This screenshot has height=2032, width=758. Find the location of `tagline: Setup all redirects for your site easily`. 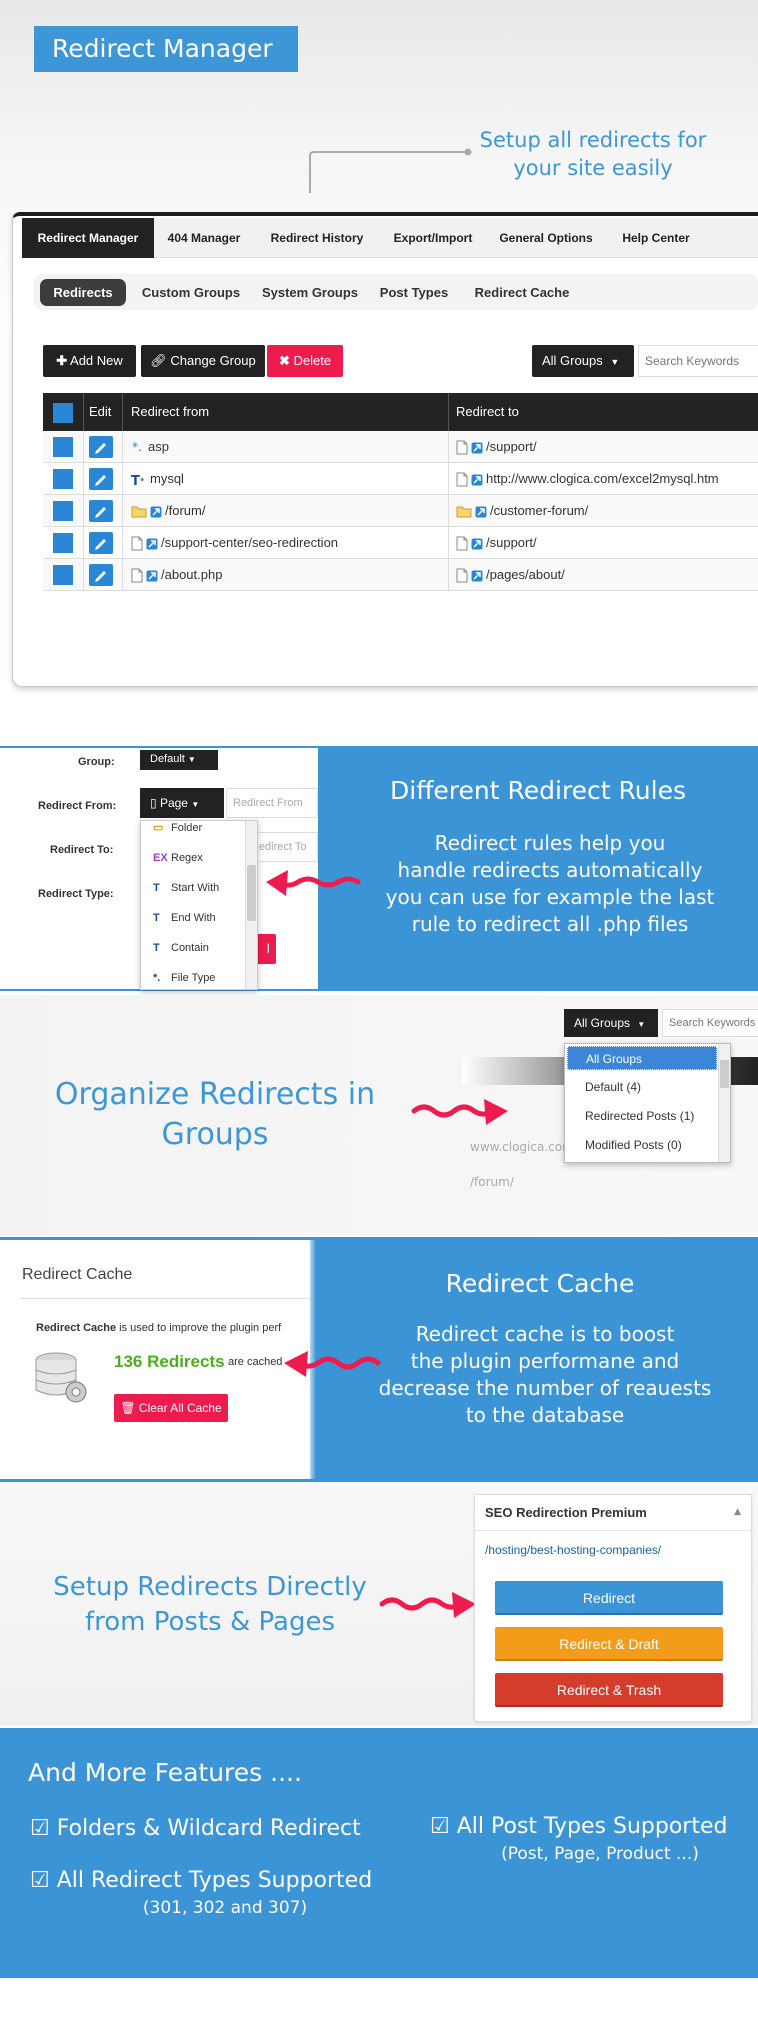

tagline: Setup all redirects for your site easily is located at coordinates (593, 154).